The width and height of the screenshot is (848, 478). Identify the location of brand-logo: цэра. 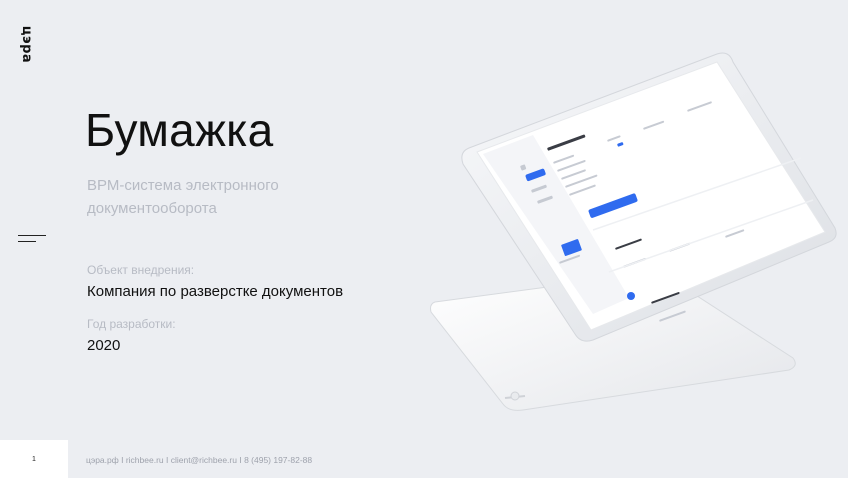
(27, 44).